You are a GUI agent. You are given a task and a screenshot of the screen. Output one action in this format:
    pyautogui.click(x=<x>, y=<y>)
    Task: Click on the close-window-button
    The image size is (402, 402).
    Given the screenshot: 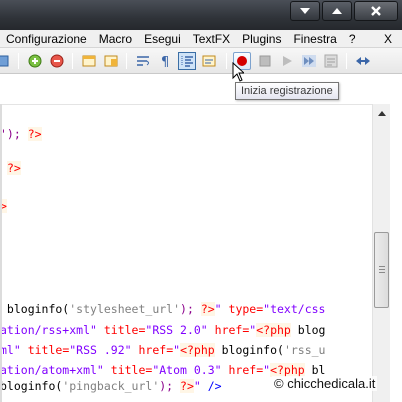 What is the action you would take?
    pyautogui.click(x=376, y=11)
    